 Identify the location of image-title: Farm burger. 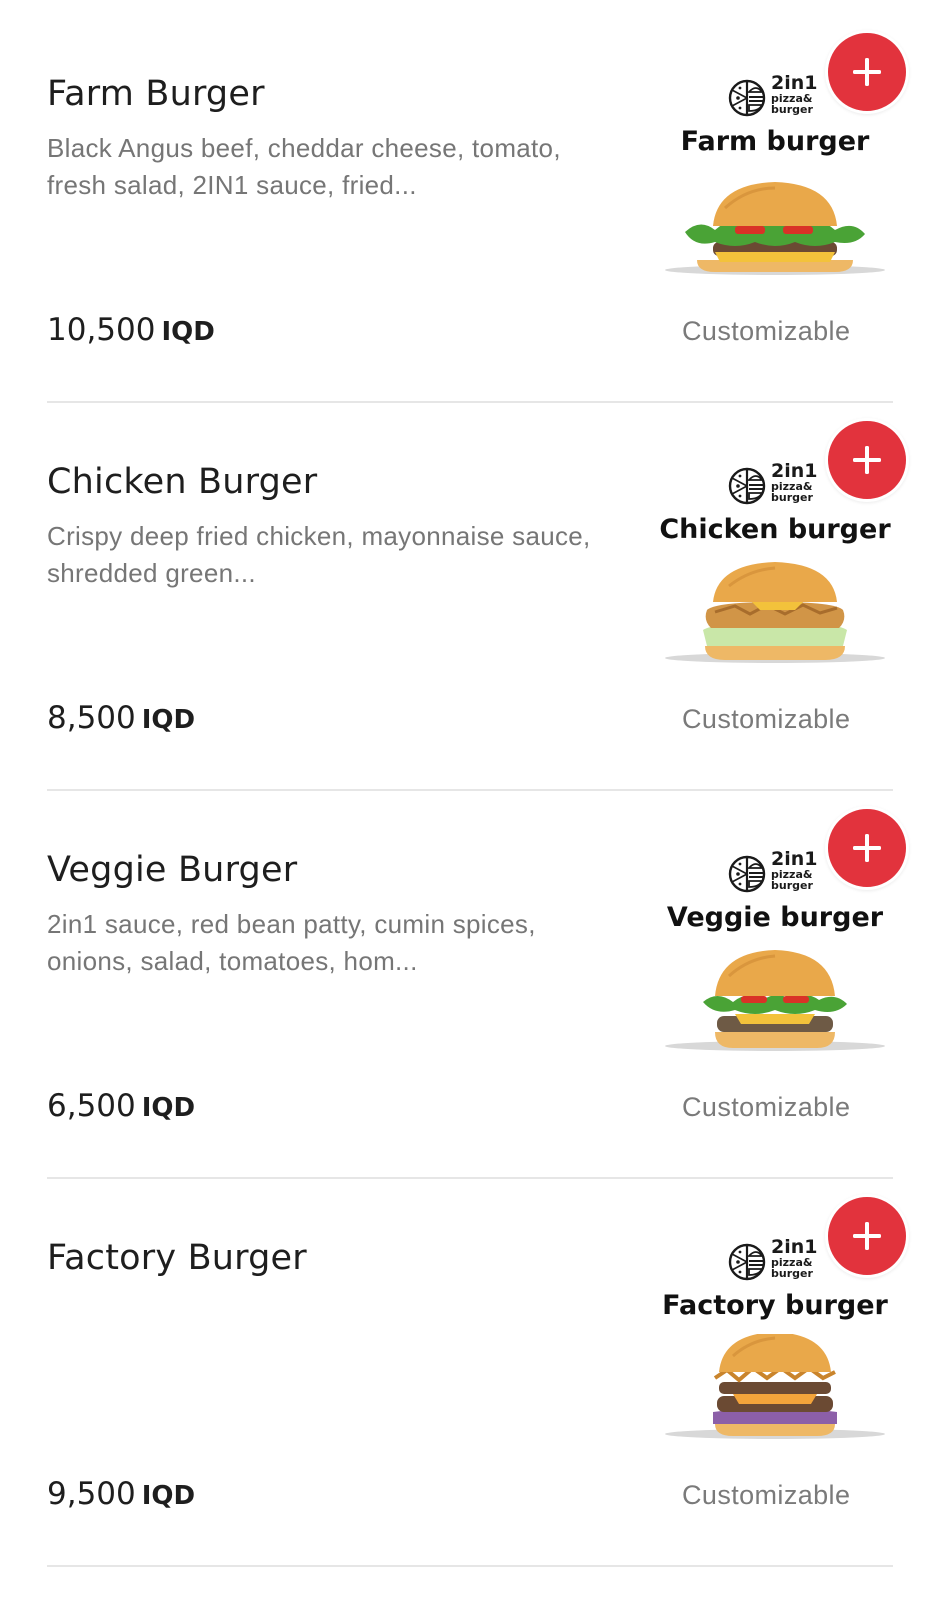
(775, 141).